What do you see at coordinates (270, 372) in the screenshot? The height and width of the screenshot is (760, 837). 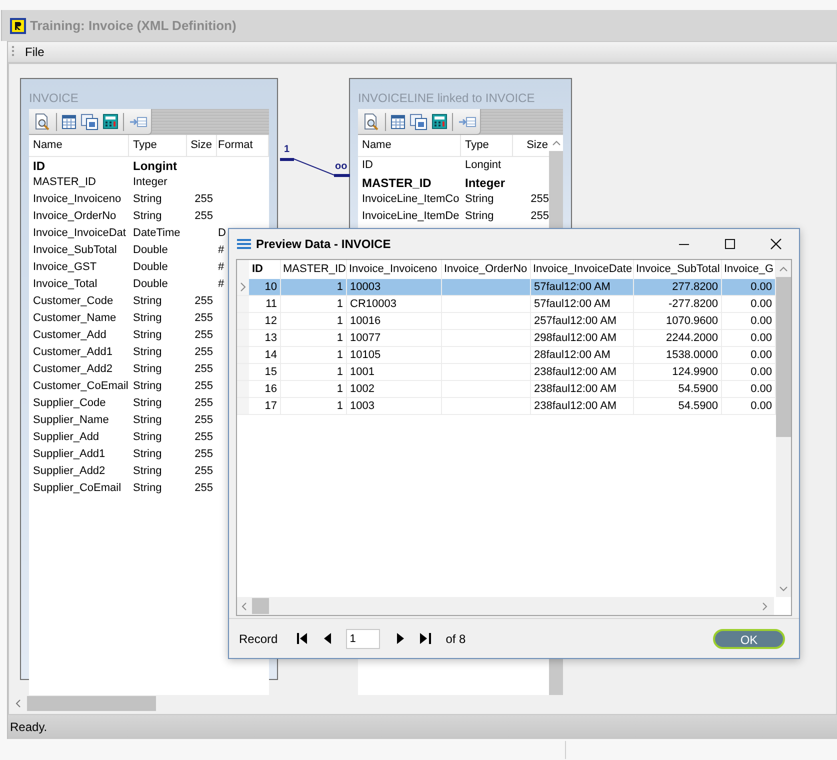 I see `table-cell-text: 15` at bounding box center [270, 372].